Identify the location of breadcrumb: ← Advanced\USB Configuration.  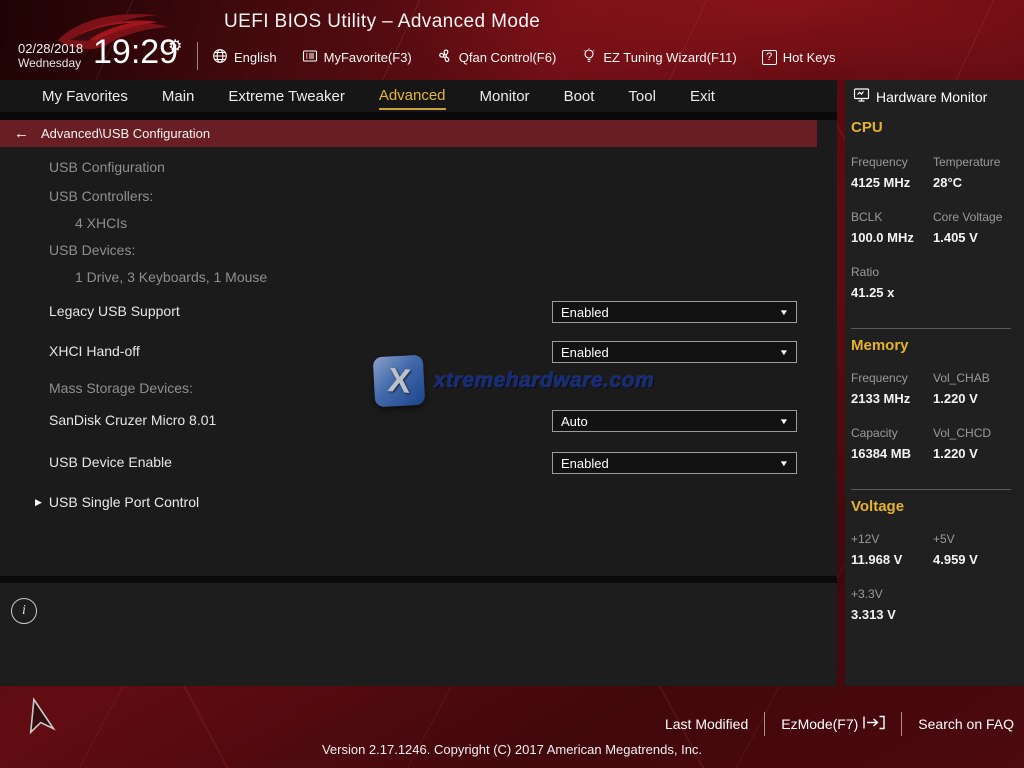
(408, 133).